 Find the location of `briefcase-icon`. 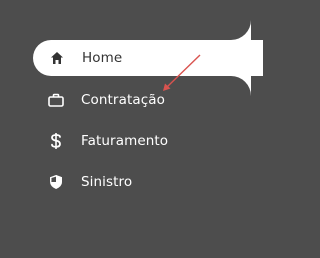

briefcase-icon is located at coordinates (56, 100).